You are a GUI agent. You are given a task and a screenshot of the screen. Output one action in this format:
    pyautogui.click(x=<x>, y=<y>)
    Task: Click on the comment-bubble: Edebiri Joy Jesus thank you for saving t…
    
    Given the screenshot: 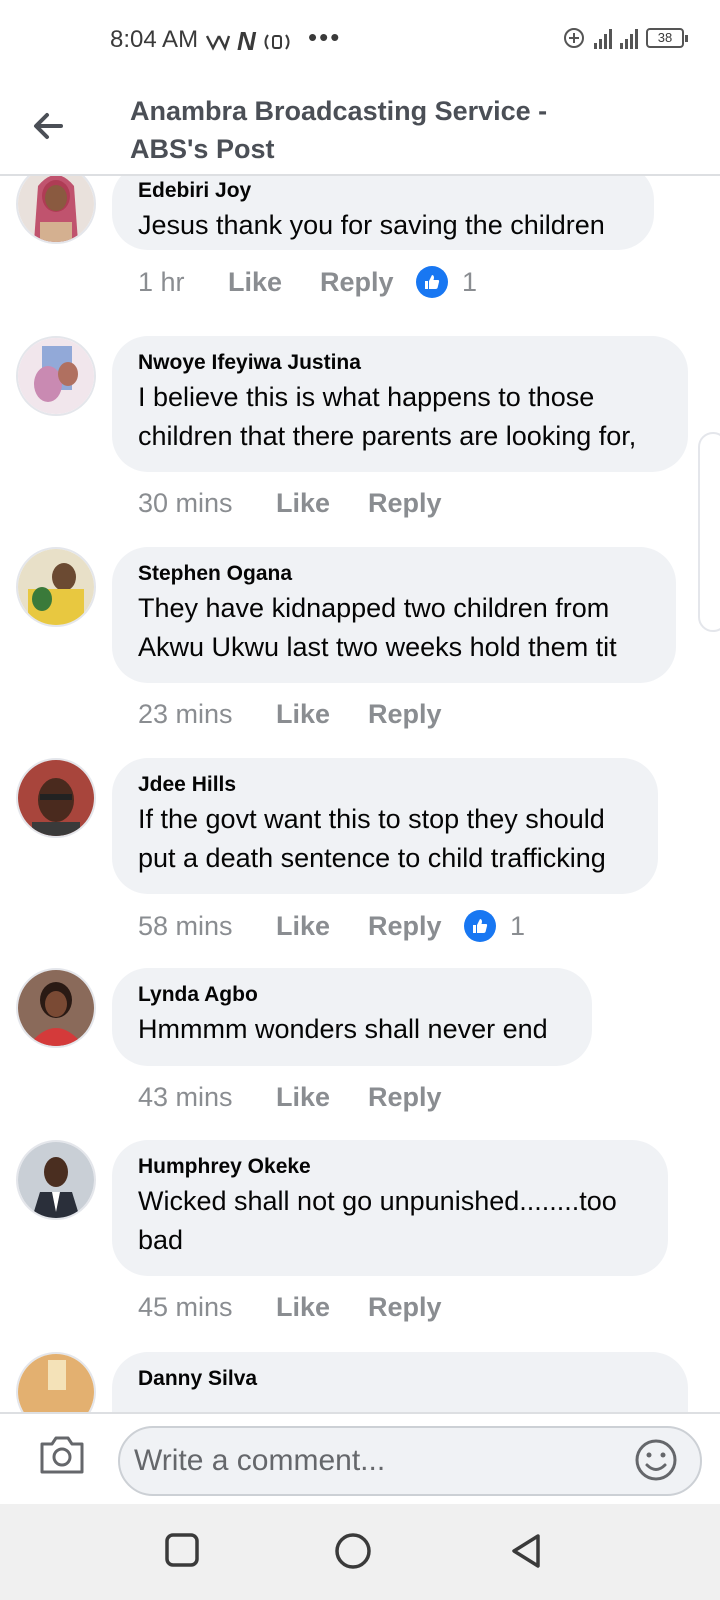 What is the action you would take?
    pyautogui.click(x=383, y=213)
    